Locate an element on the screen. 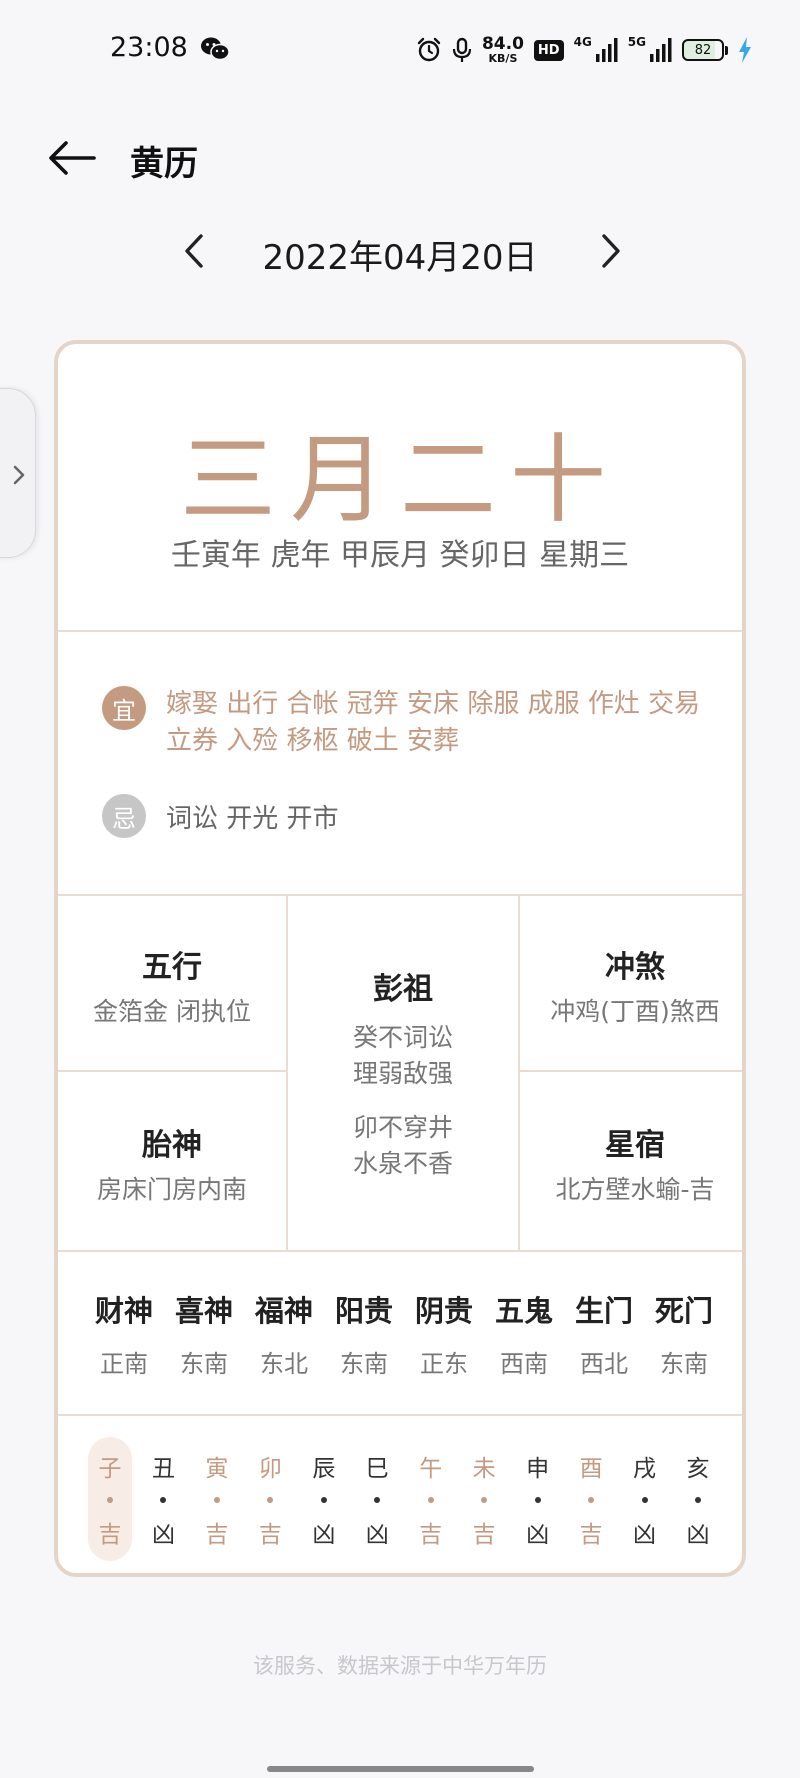 The width and height of the screenshot is (800, 1778). hour-item: 子吉 is located at coordinates (110, 1499).